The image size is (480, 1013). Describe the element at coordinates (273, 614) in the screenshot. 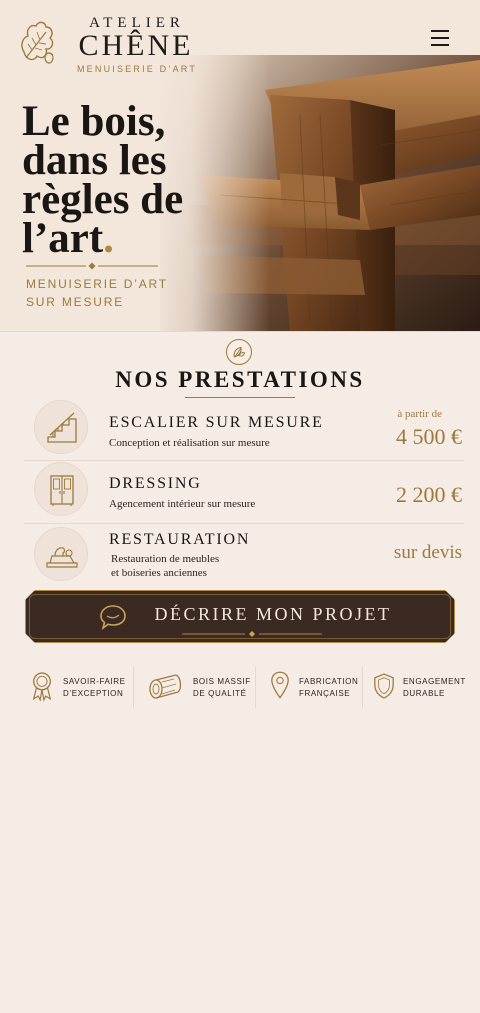

I see `button-label: DÉCRIRE MON PROJET` at that location.